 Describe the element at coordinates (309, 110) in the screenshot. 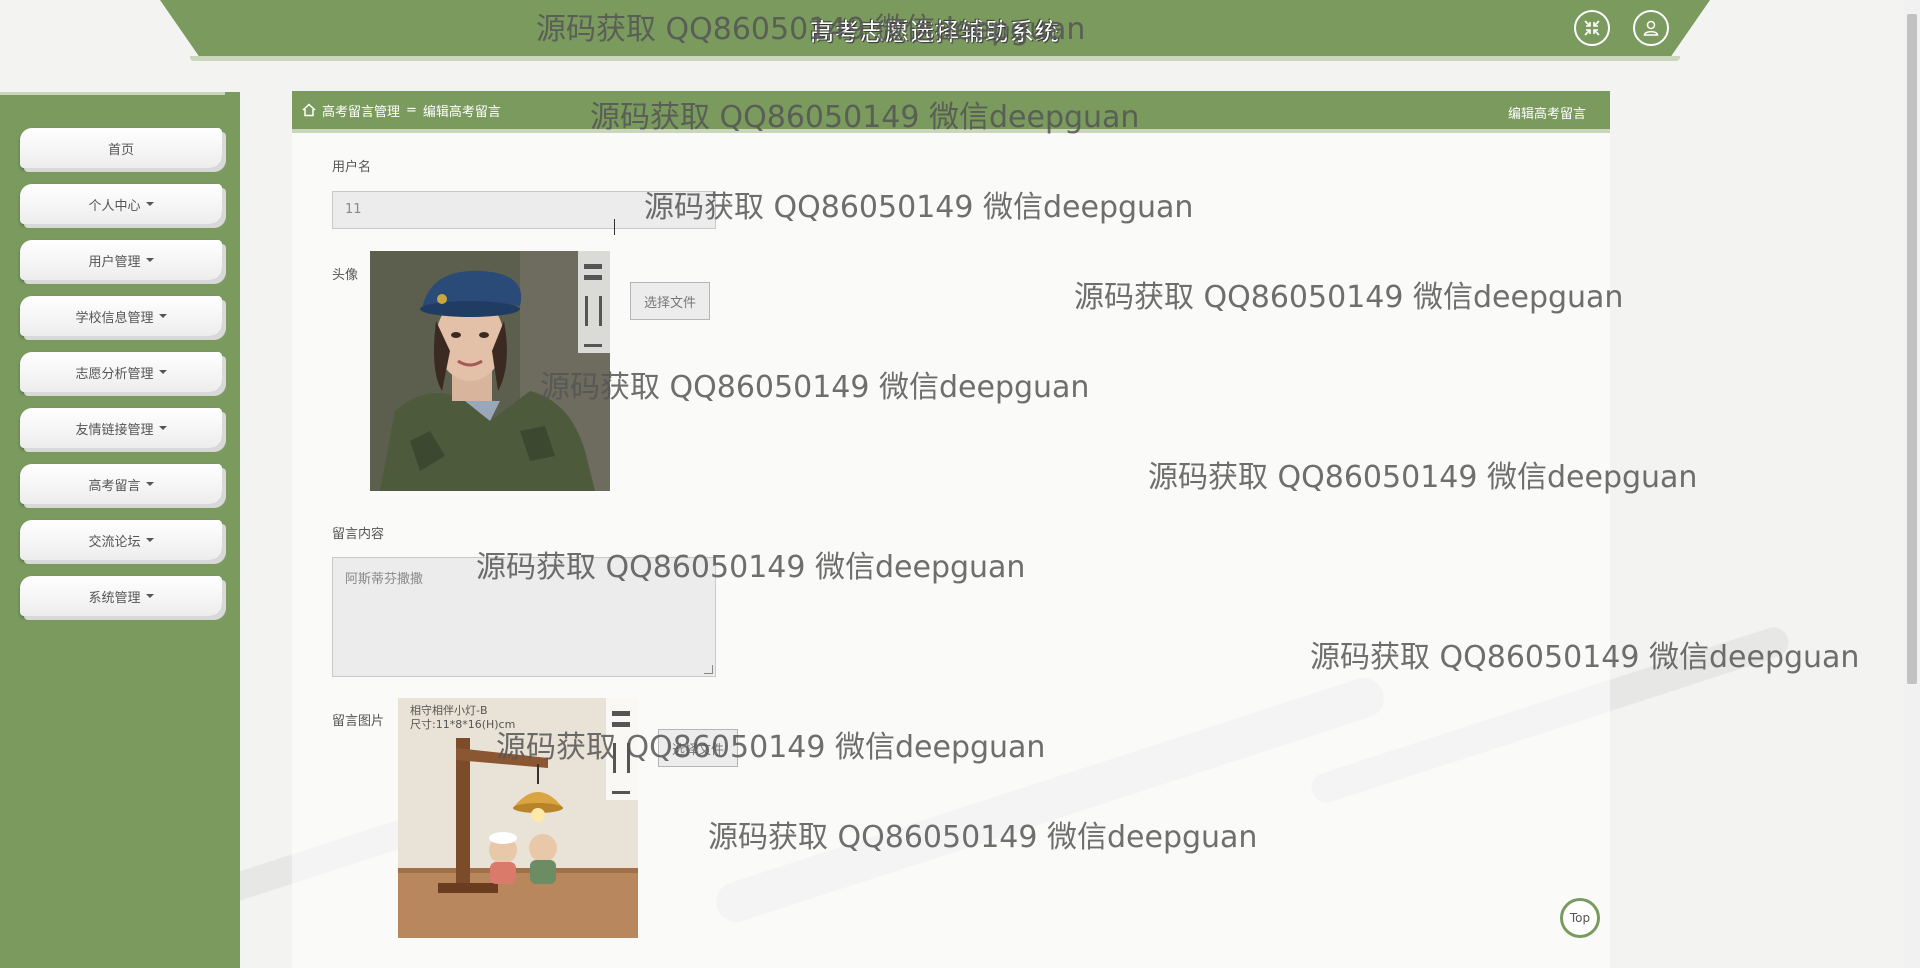

I see `home-icon` at that location.